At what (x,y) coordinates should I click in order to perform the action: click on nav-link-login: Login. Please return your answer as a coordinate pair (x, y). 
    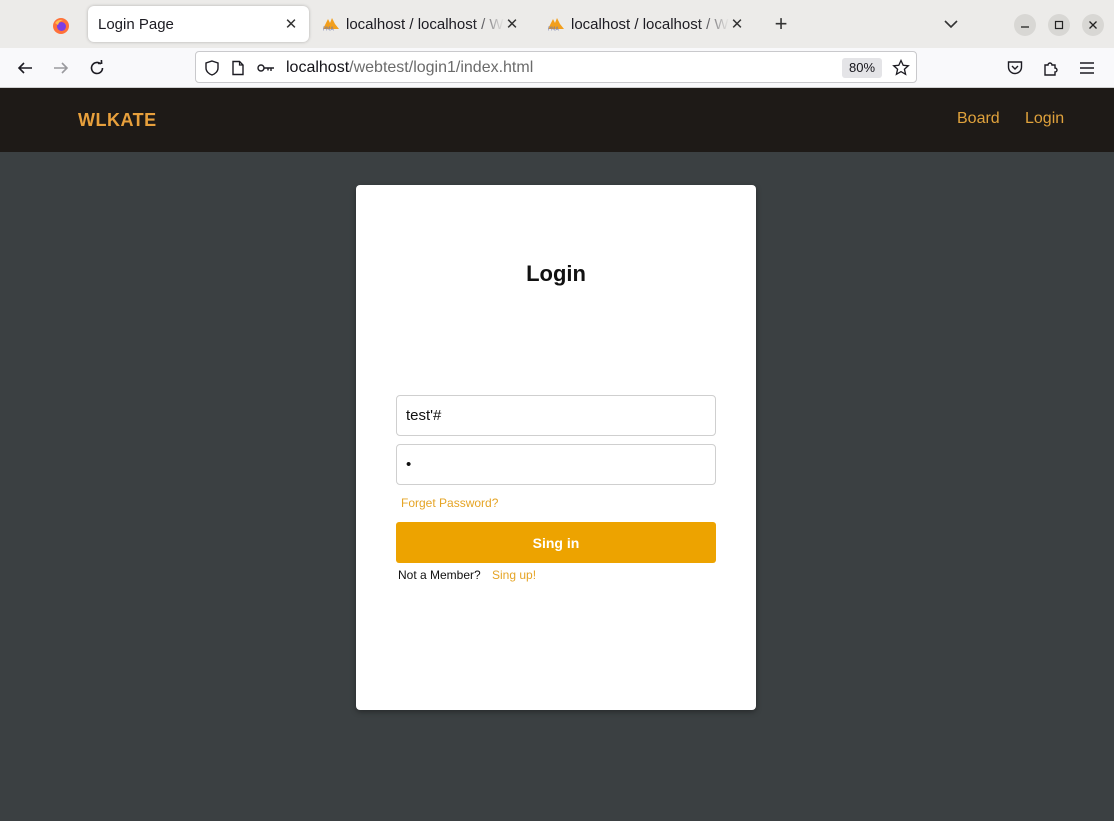
    Looking at the image, I should click on (1044, 119).